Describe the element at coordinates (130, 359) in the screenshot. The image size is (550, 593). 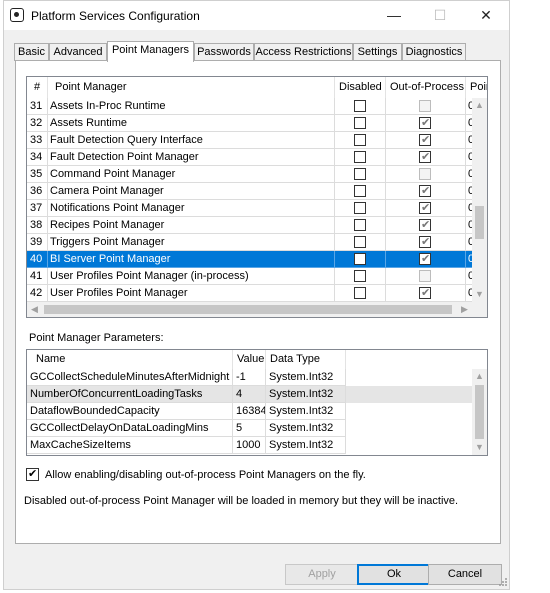
I see `param-col-name: Name` at that location.